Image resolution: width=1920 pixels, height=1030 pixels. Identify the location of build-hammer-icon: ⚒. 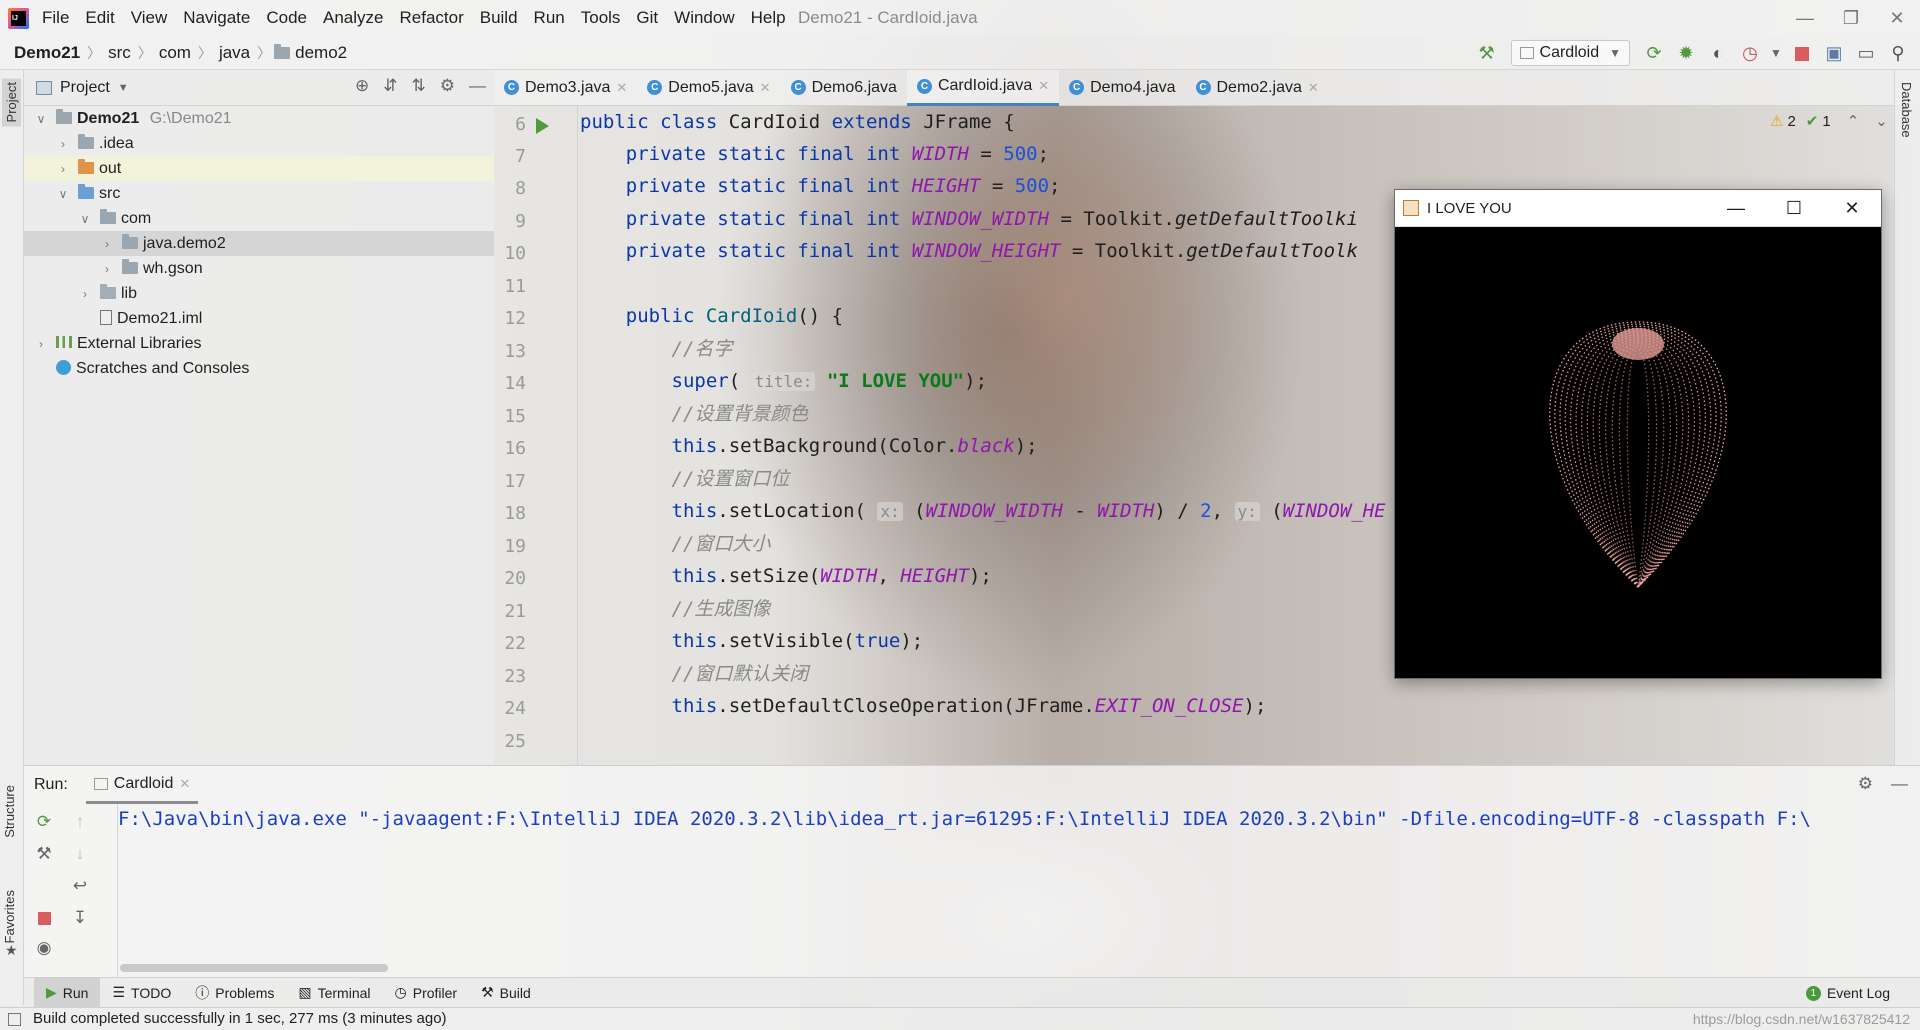
(1487, 53).